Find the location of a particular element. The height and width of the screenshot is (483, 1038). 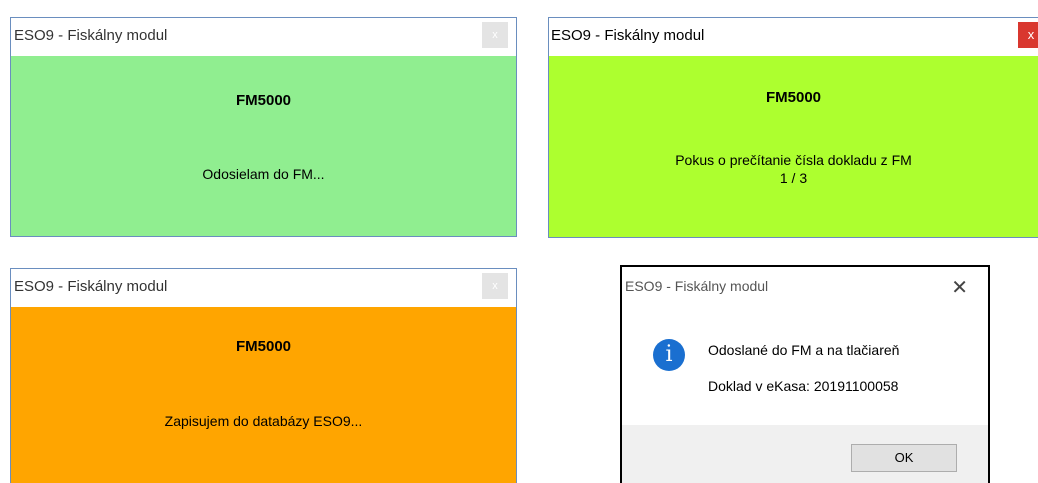

receipt-number-text: Doklad v eKasa: 20191100058 is located at coordinates (803, 386).